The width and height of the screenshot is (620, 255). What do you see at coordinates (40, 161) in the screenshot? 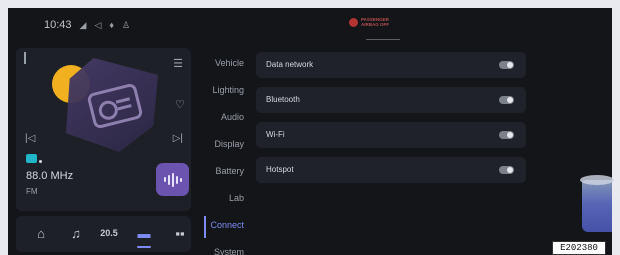
I see `station-dot` at bounding box center [40, 161].